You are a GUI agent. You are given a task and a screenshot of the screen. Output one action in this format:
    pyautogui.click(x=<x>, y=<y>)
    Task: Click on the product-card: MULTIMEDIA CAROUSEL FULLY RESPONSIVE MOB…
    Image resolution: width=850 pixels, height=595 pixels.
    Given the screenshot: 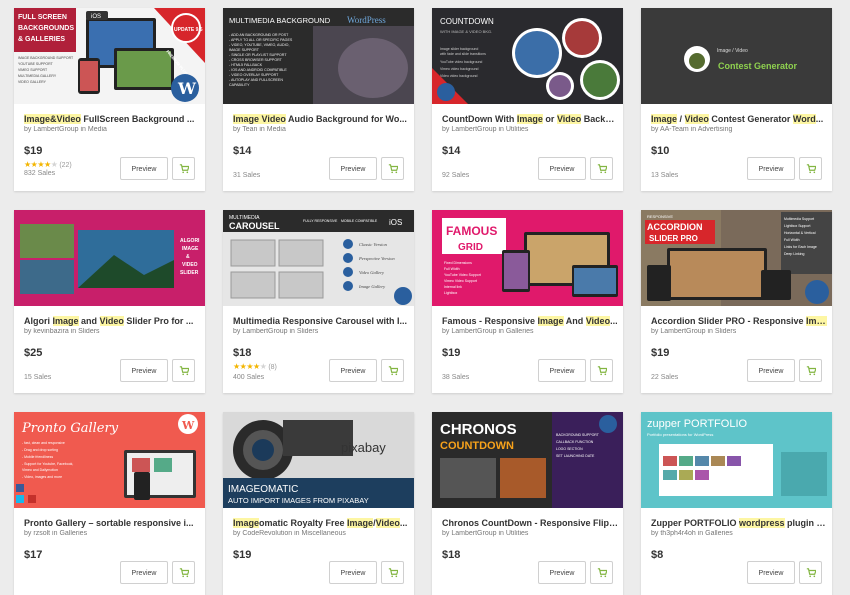 What is the action you would take?
    pyautogui.click(x=318, y=301)
    